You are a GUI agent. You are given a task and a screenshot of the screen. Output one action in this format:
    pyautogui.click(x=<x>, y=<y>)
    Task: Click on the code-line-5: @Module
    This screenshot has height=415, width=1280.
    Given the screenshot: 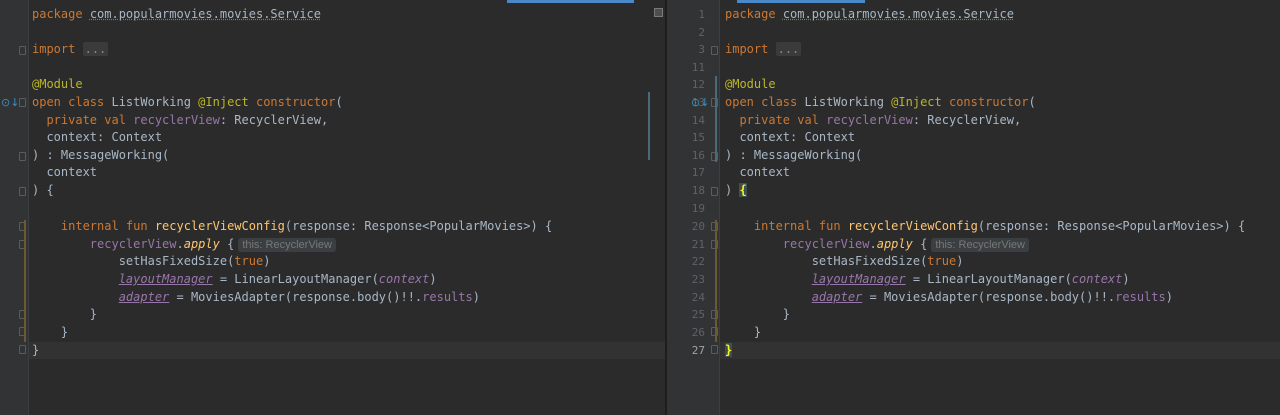 What is the action you would take?
    pyautogui.click(x=57, y=84)
    